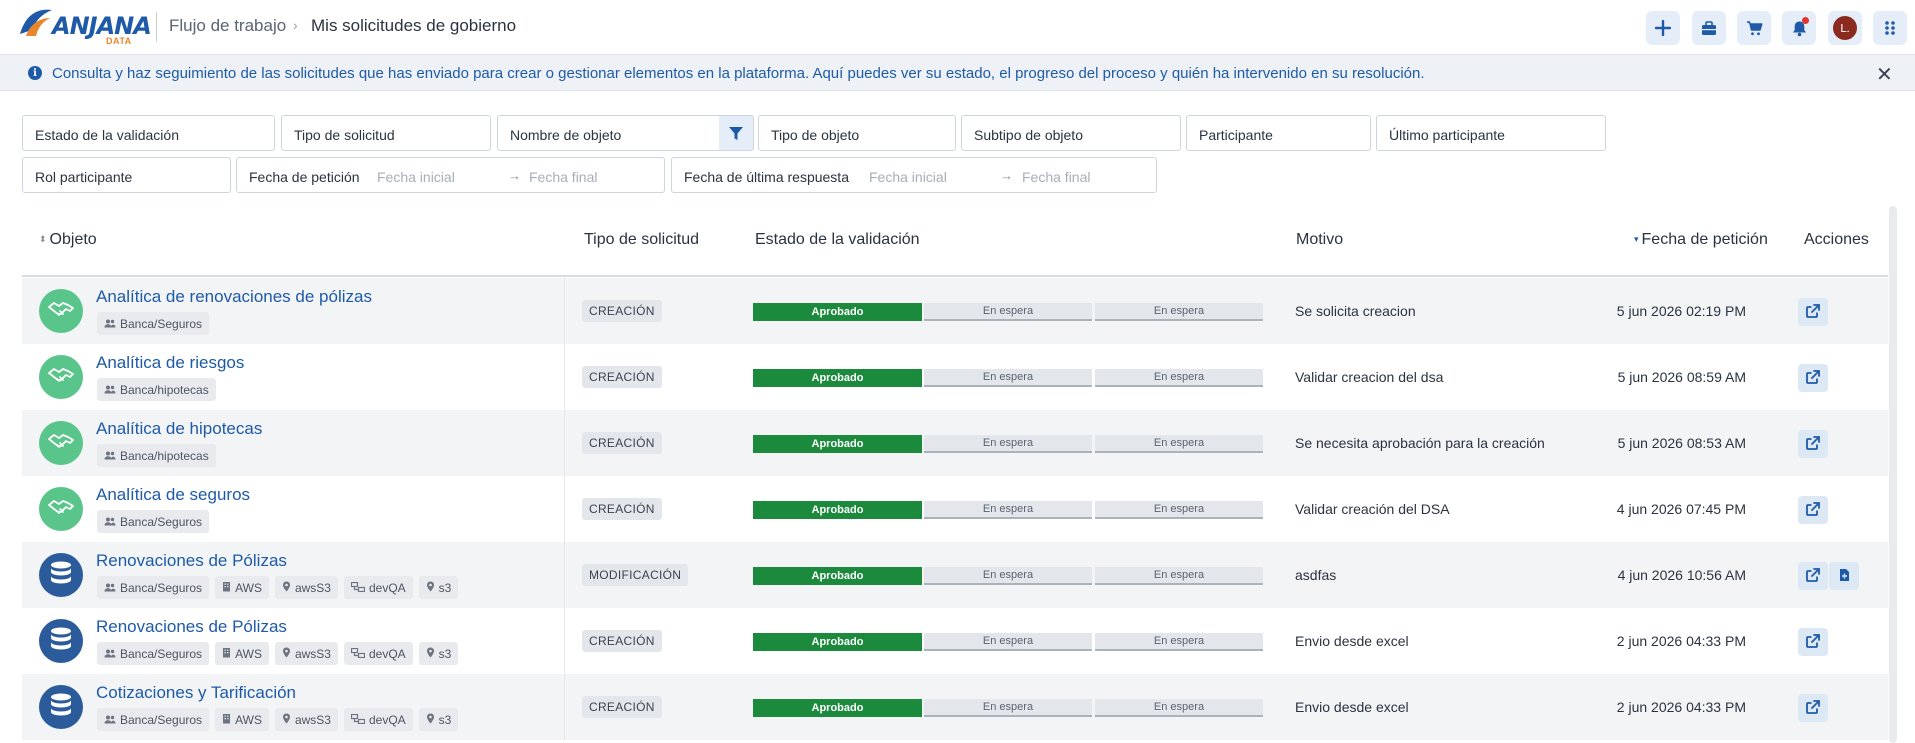 This screenshot has height=743, width=1915. Describe the element at coordinates (908, 177) in the screenshot. I see `fecha-respuesta-start: Fecha inicial` at that location.